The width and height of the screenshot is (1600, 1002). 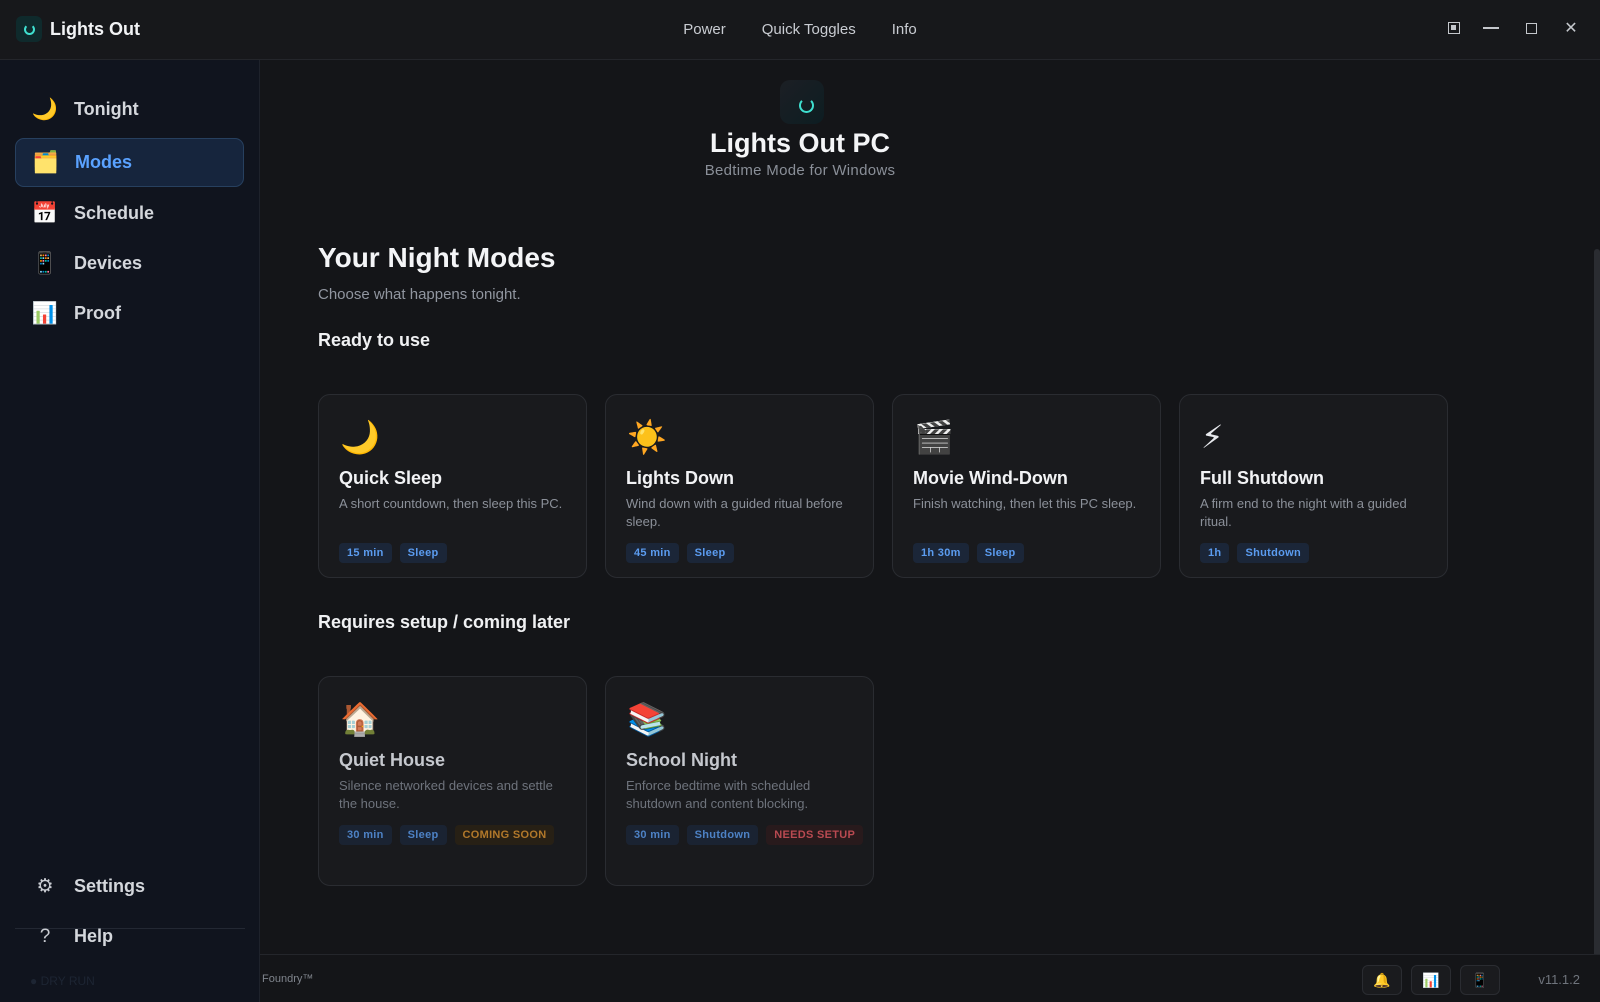 What do you see at coordinates (391, 478) in the screenshot?
I see `mode-title: Quick Sleep` at bounding box center [391, 478].